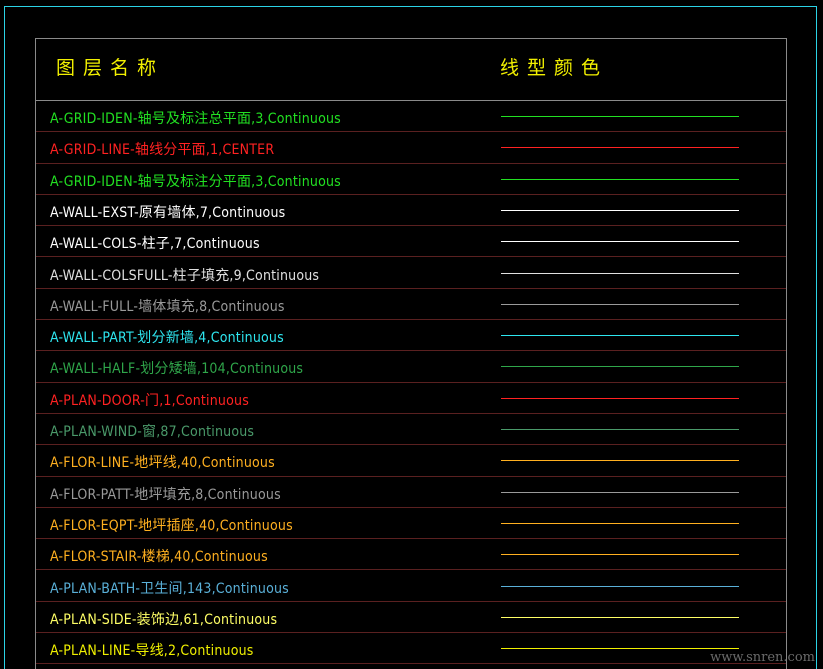 Image resolution: width=823 pixels, height=669 pixels. What do you see at coordinates (411, 461) in the screenshot?
I see `table-row: A-FLOR-LINE-地坪线,40,Continuous` at bounding box center [411, 461].